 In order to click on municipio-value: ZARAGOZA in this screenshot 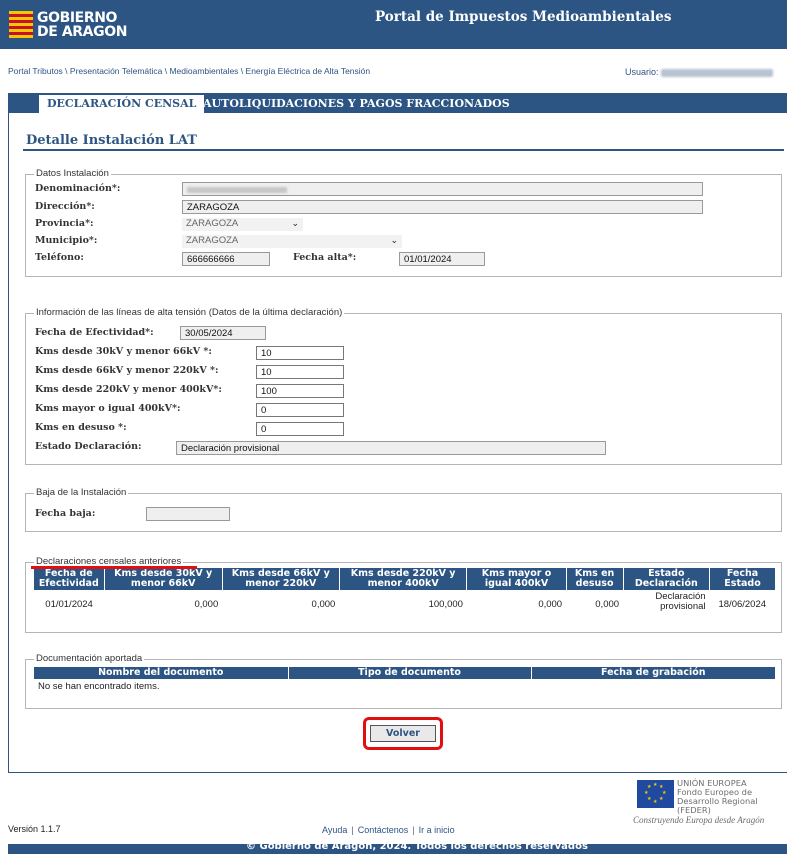, I will do `click(212, 240)`.